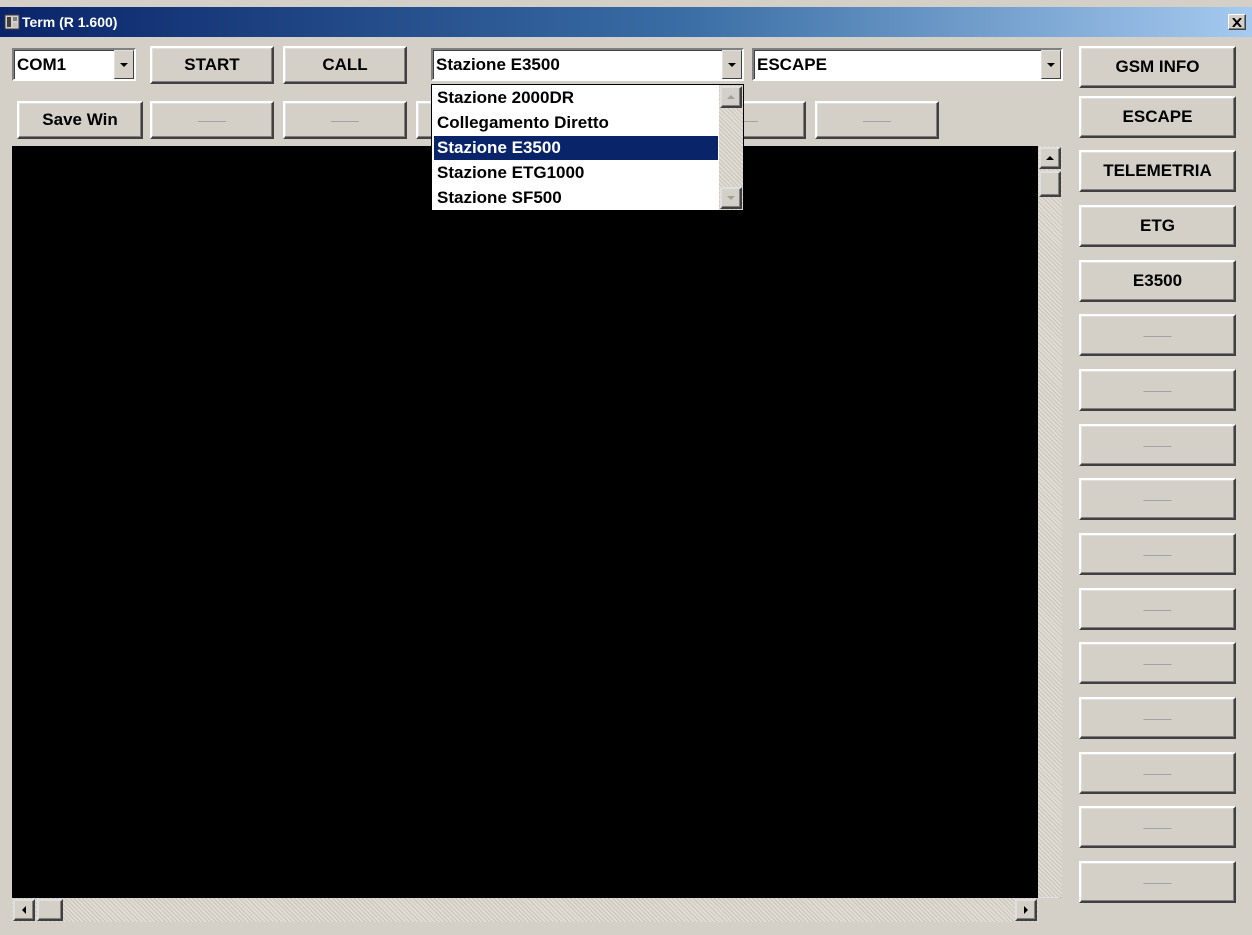  What do you see at coordinates (1157, 499) in the screenshot?
I see `side-button-9: ——` at bounding box center [1157, 499].